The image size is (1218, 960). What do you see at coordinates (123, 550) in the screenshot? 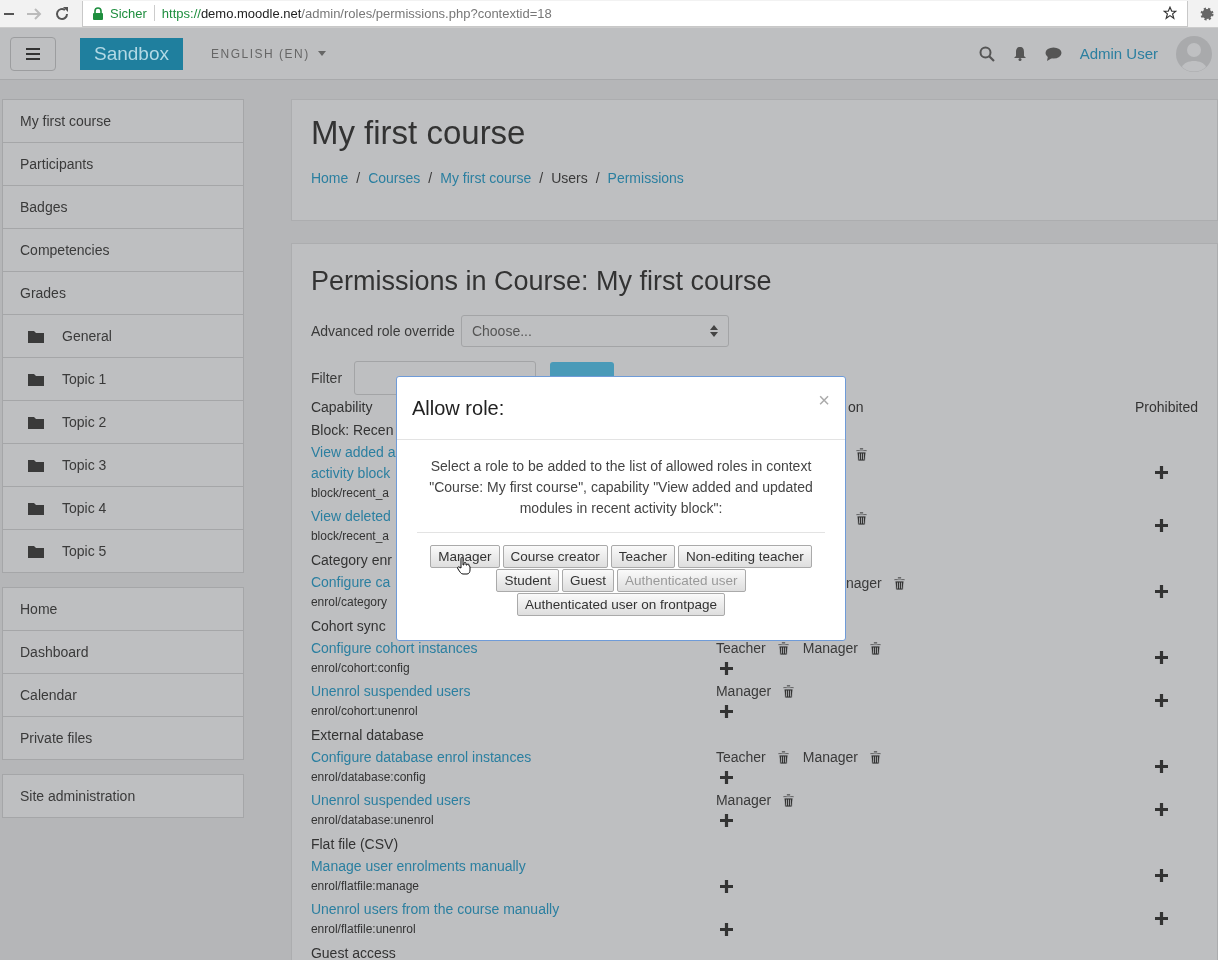
I see `sidebar-item: Topic 5` at bounding box center [123, 550].